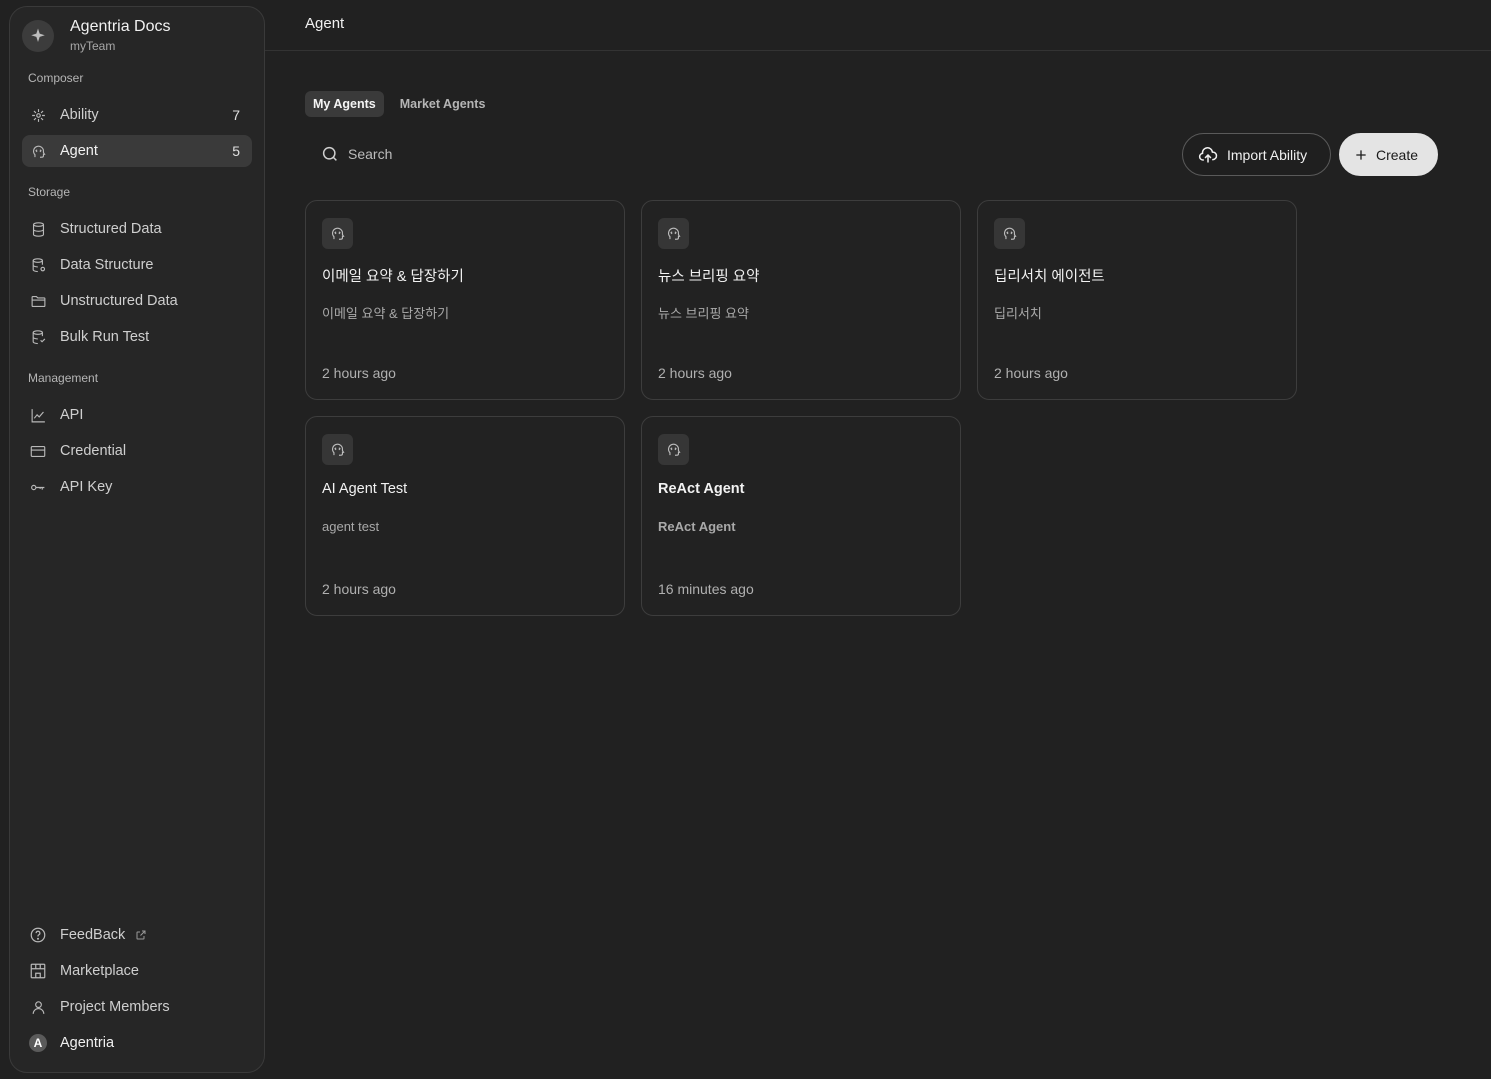 This screenshot has width=1491, height=1079. What do you see at coordinates (38, 229) in the screenshot?
I see `database-icon` at bounding box center [38, 229].